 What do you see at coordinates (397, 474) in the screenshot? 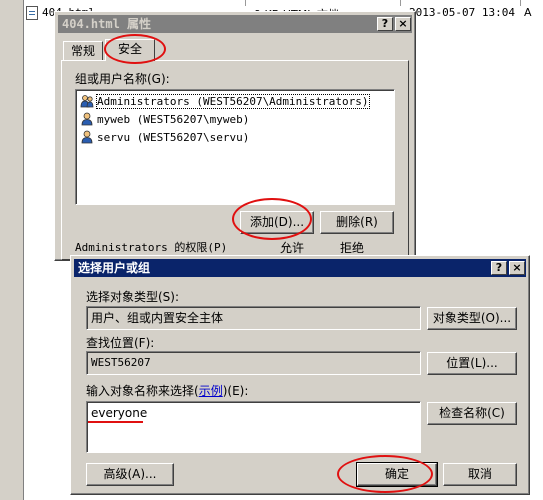
I see `ok-button: 确定` at bounding box center [397, 474].